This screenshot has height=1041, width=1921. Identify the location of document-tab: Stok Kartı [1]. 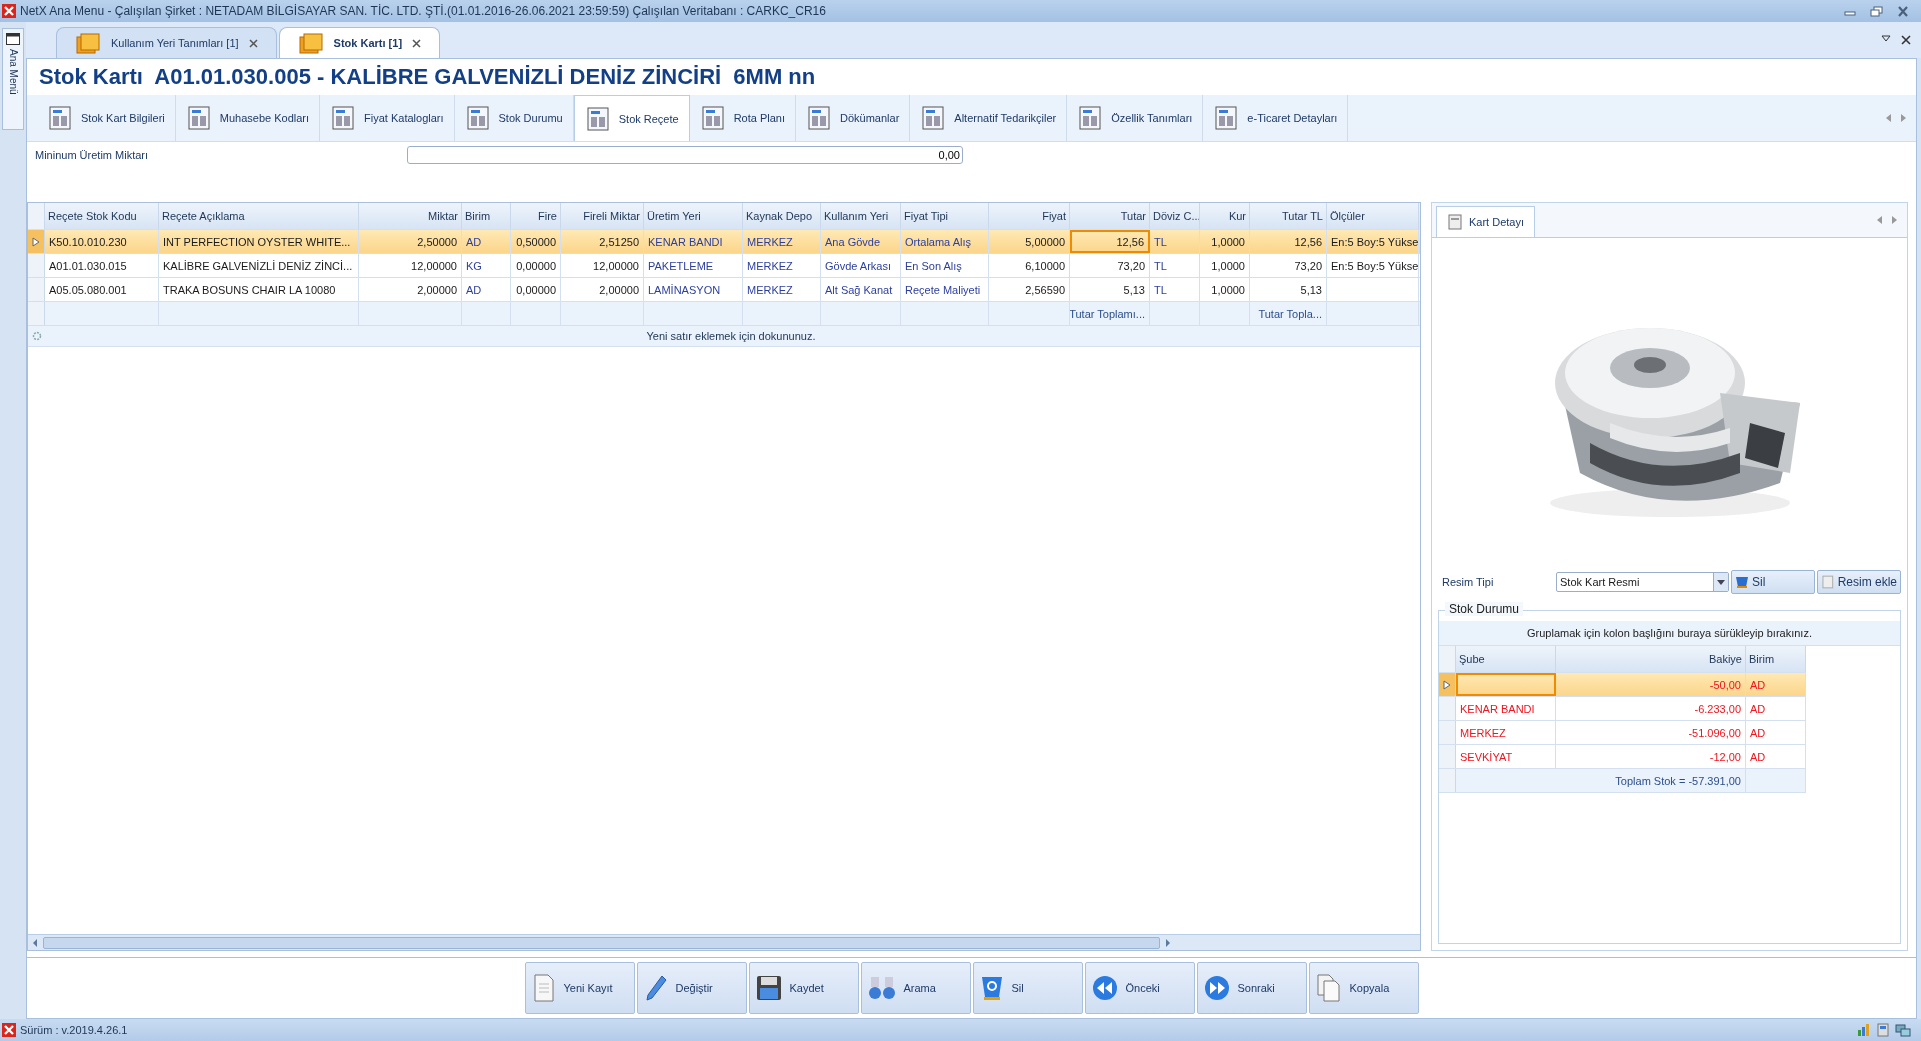
(359, 42).